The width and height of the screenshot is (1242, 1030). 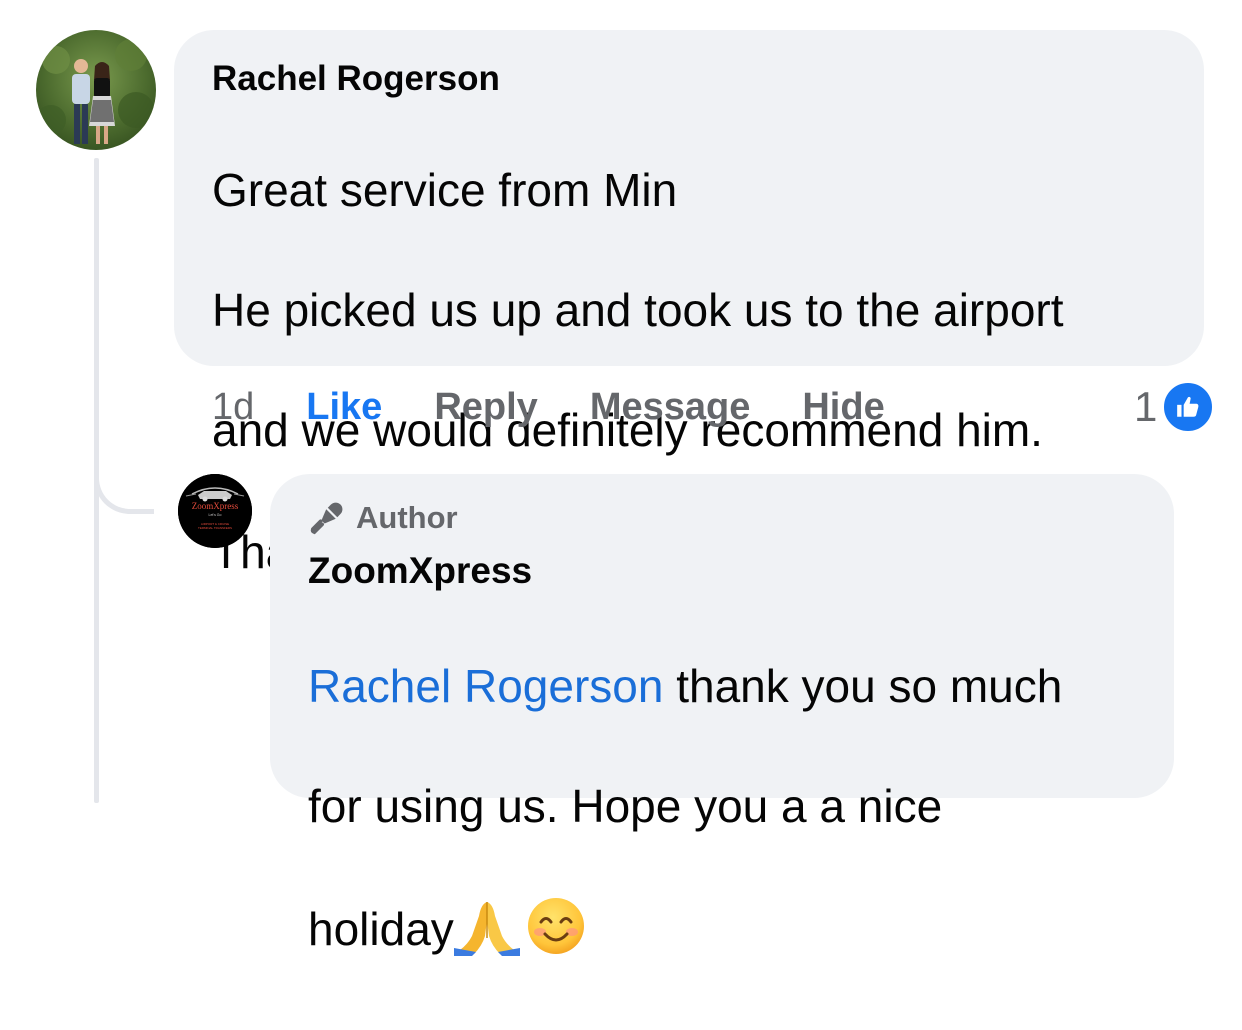 What do you see at coordinates (574, 407) in the screenshot?
I see `comment-actions: 1d Like Reply Message Hide` at bounding box center [574, 407].